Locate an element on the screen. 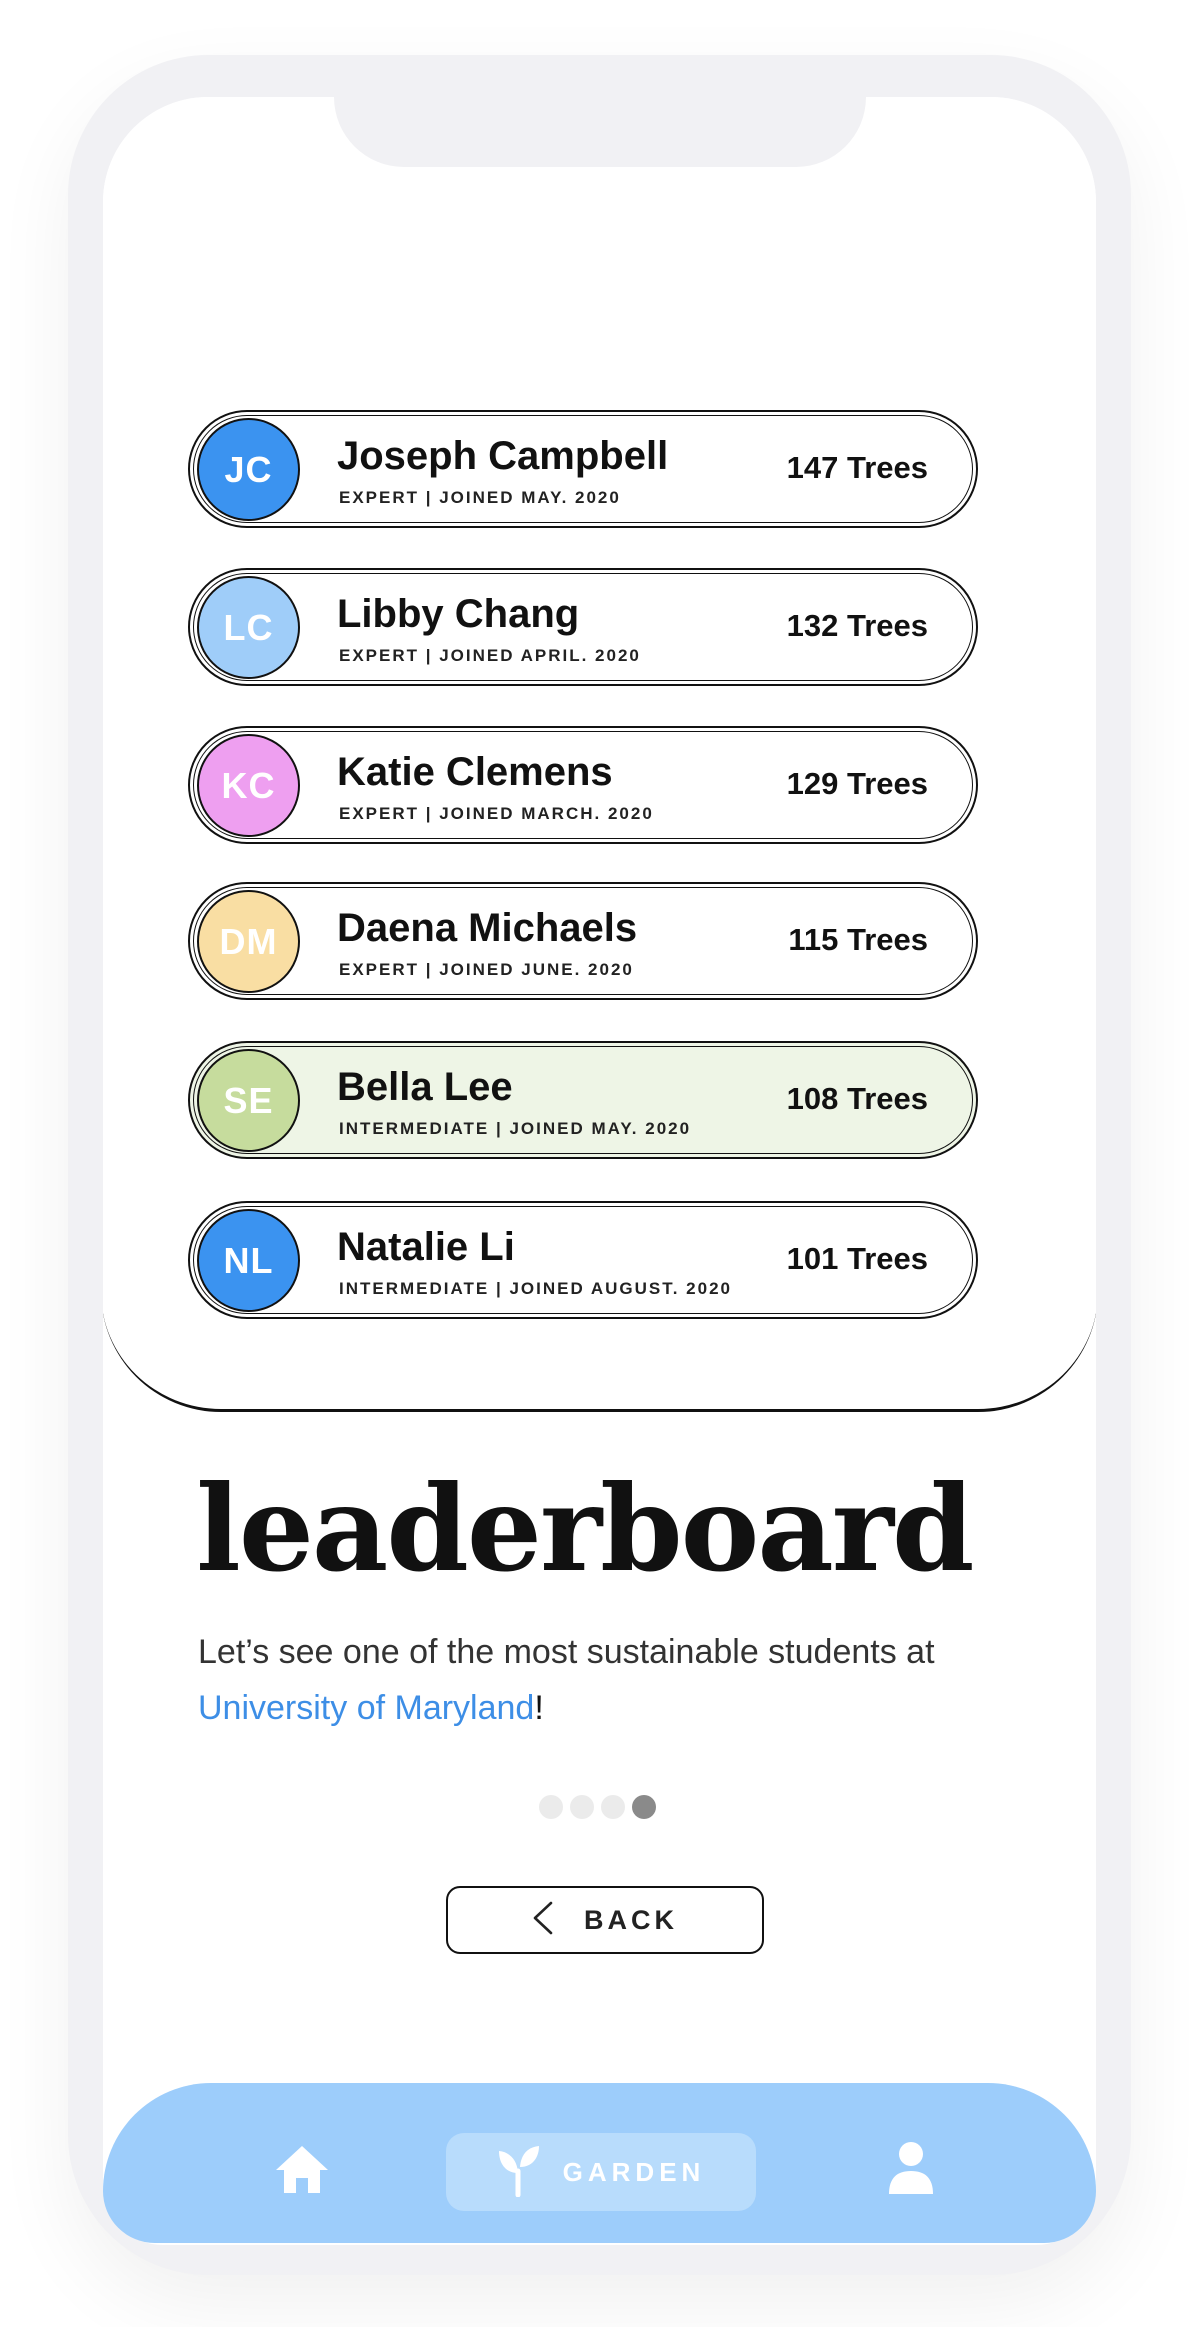 The image size is (1199, 2327). home-icon is located at coordinates (302, 2172).